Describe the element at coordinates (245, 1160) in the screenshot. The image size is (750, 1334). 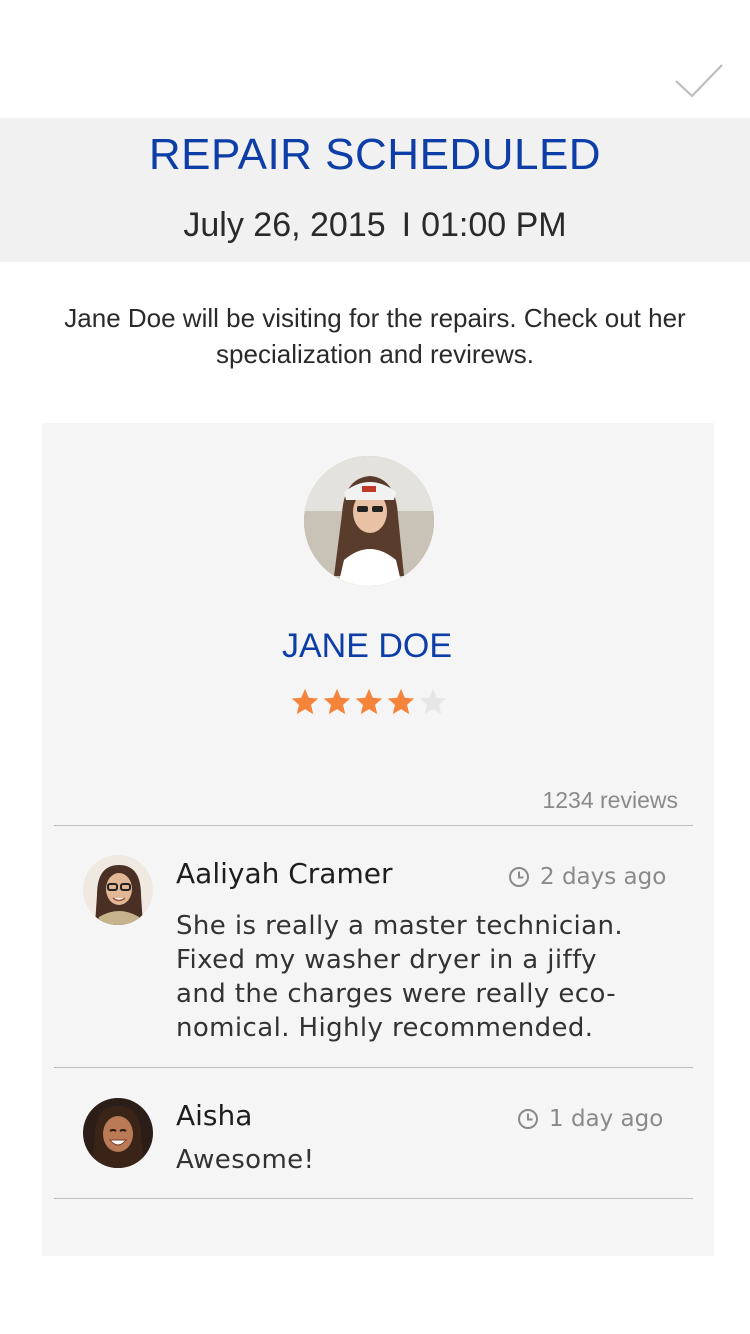
I see `review-text-line: Awesome!` at that location.